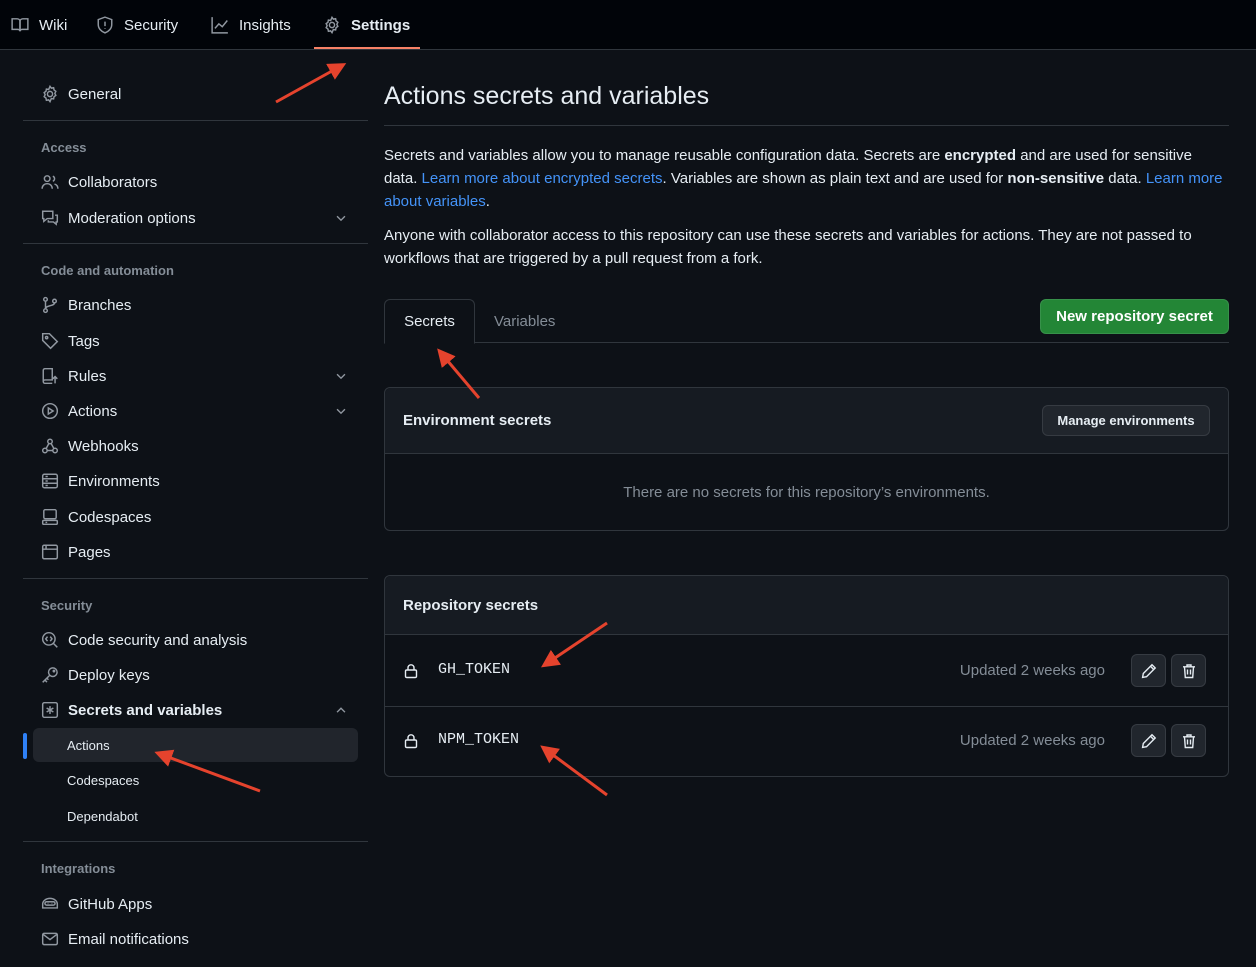  What do you see at coordinates (50, 94) in the screenshot?
I see `gear-icon` at bounding box center [50, 94].